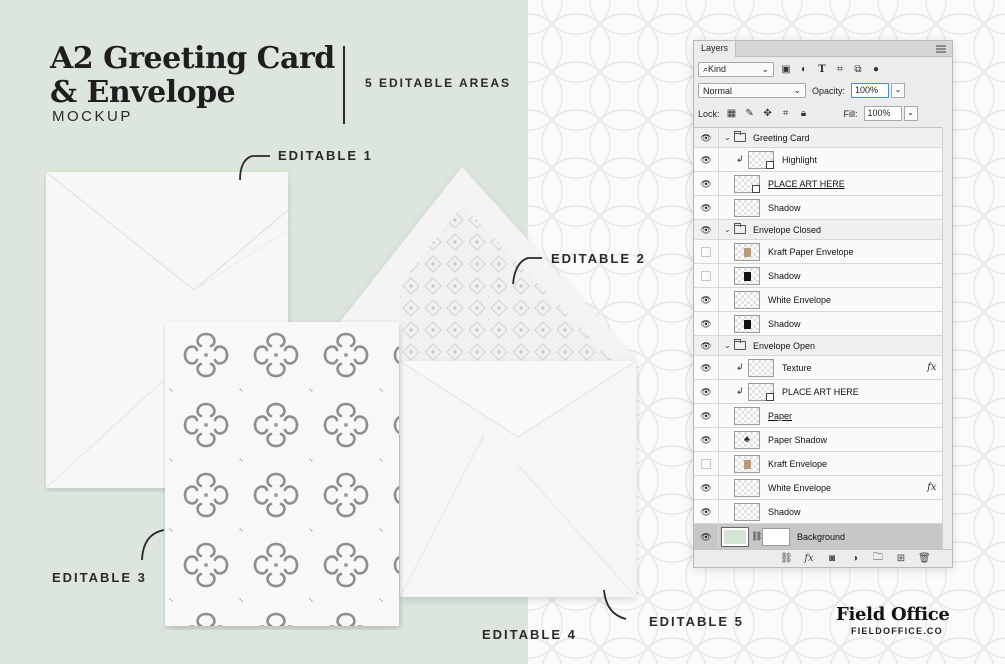 The width and height of the screenshot is (1005, 664). What do you see at coordinates (878, 558) in the screenshot?
I see `new-group-icon: 🗀︎` at bounding box center [878, 558].